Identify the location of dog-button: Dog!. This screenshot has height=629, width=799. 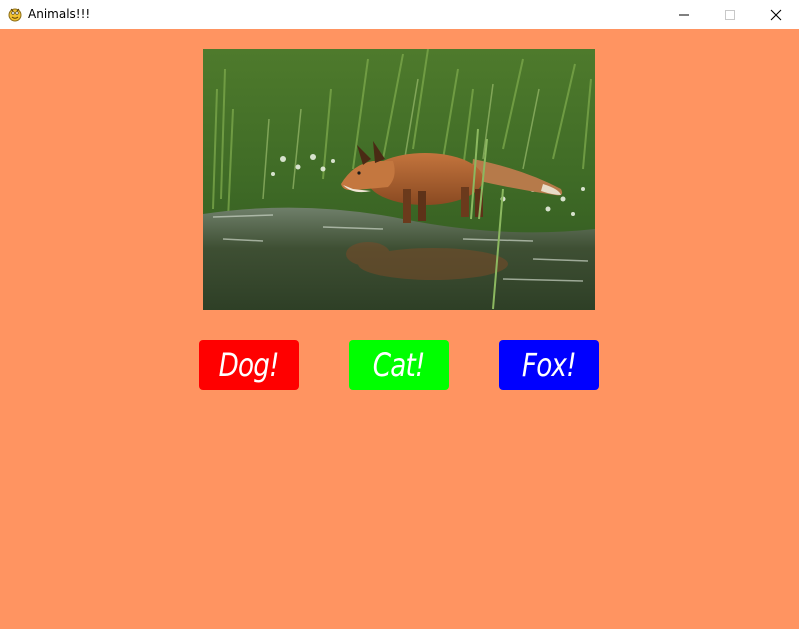
(249, 365).